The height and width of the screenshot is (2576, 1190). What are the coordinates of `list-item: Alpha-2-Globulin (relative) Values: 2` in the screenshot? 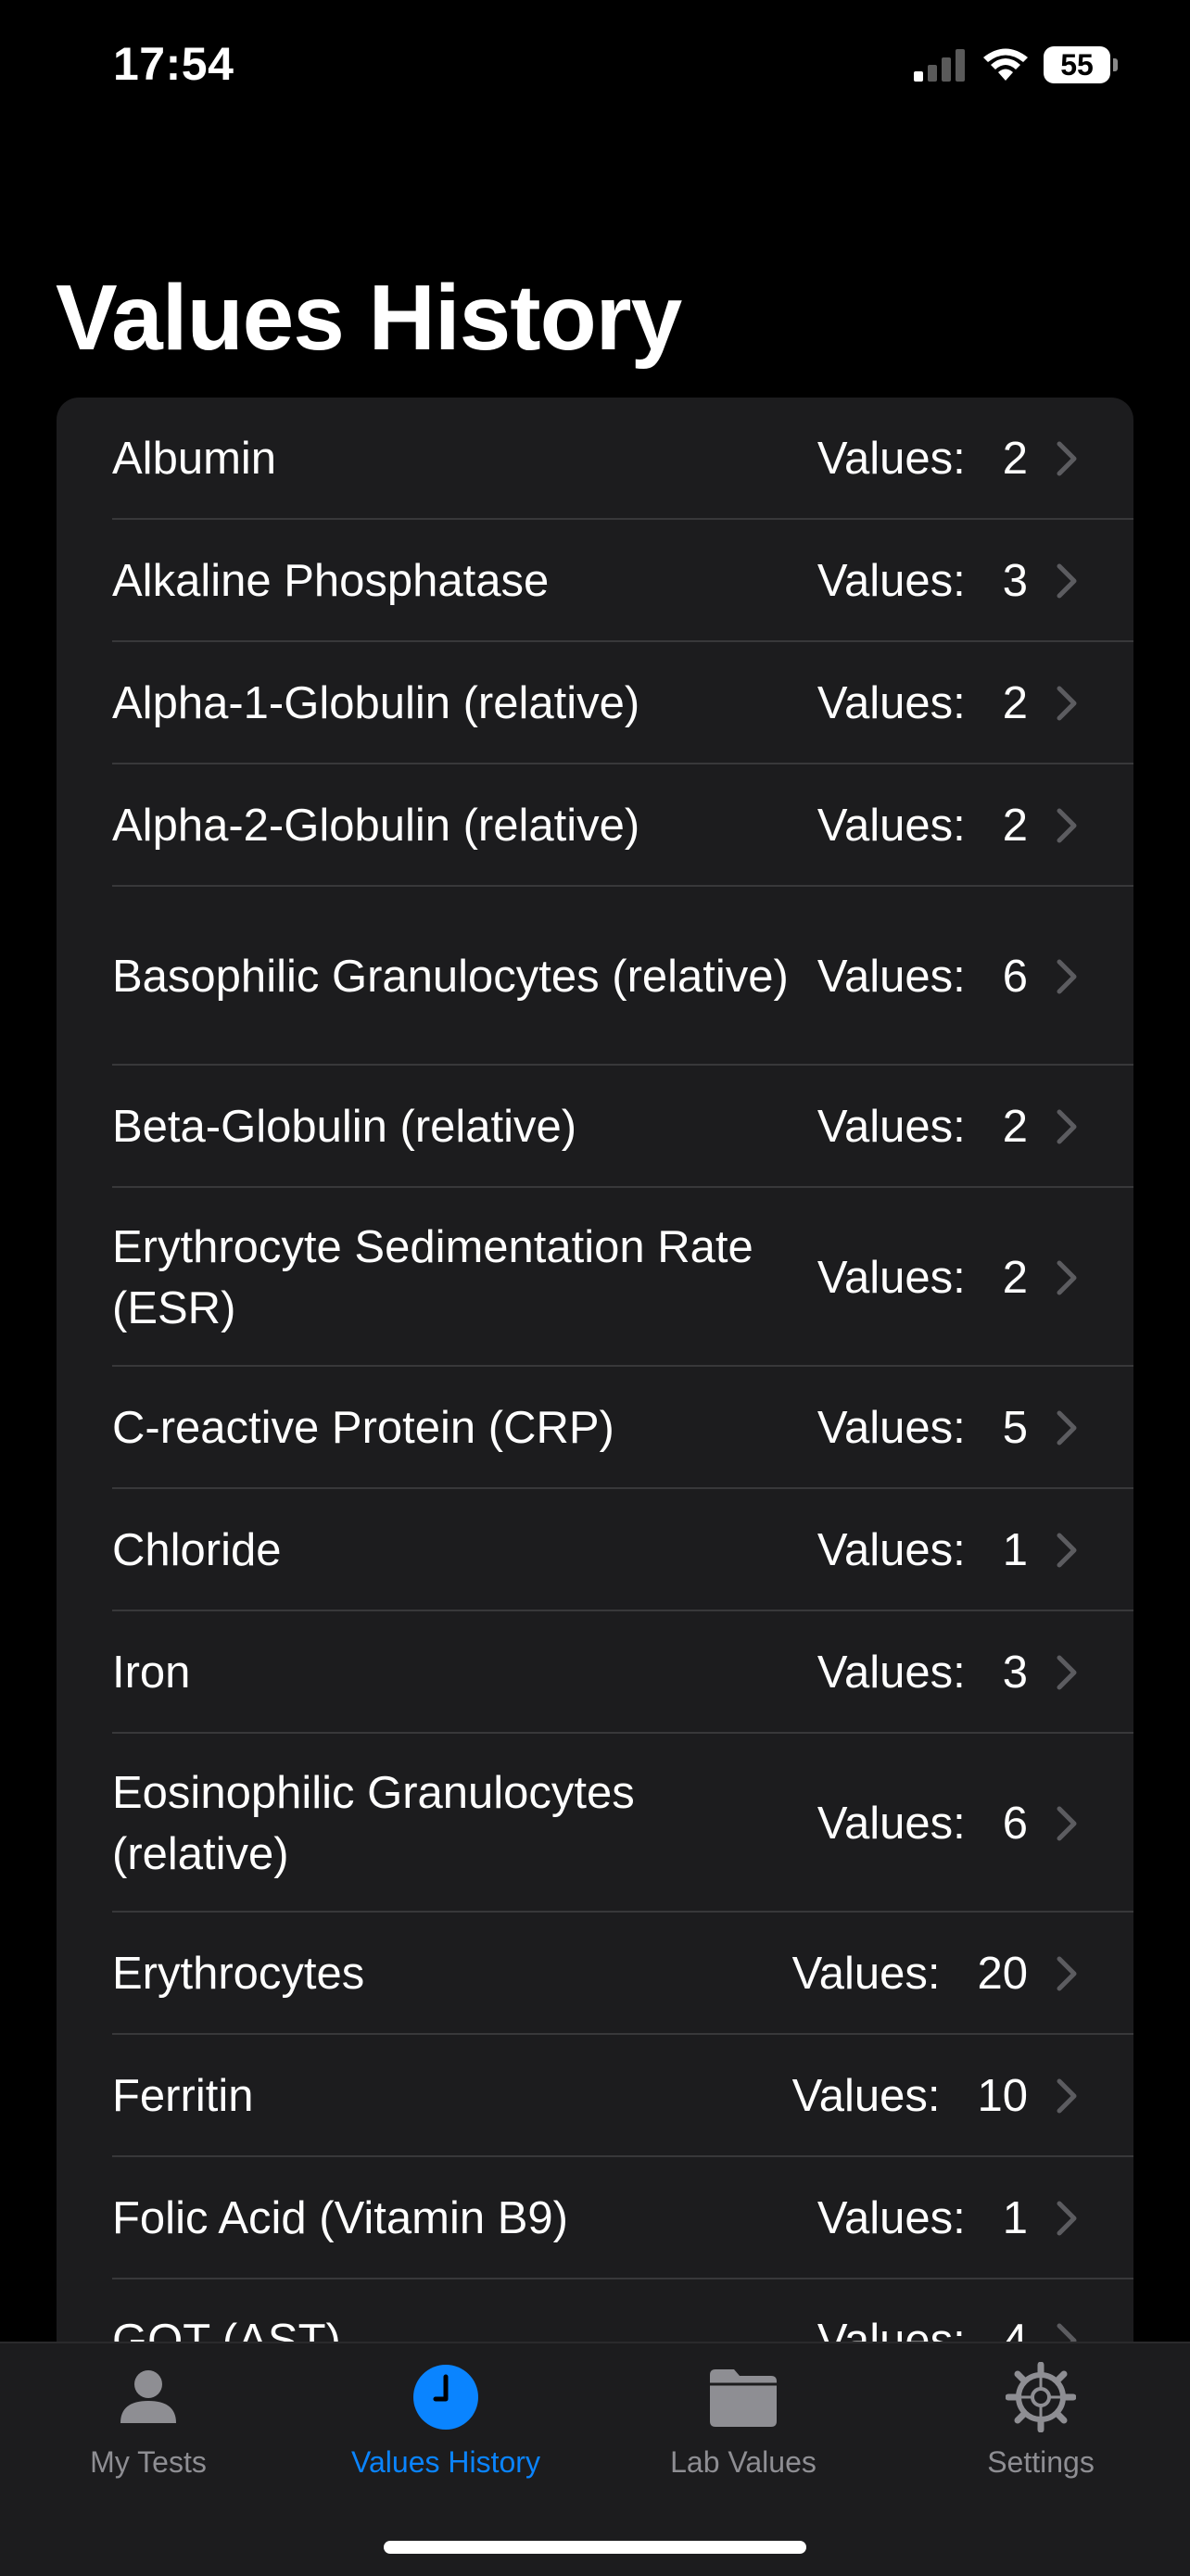 It's located at (595, 825).